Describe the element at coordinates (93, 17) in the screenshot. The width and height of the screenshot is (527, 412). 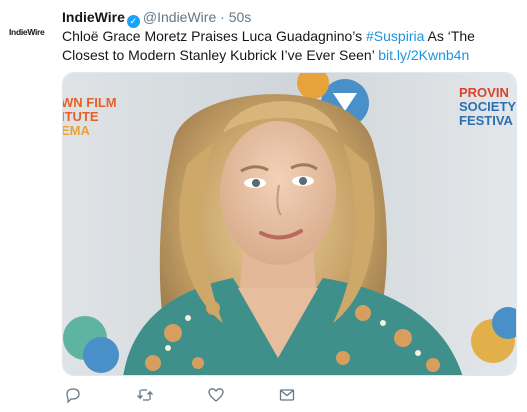
I see `display-name: IndieWire` at that location.